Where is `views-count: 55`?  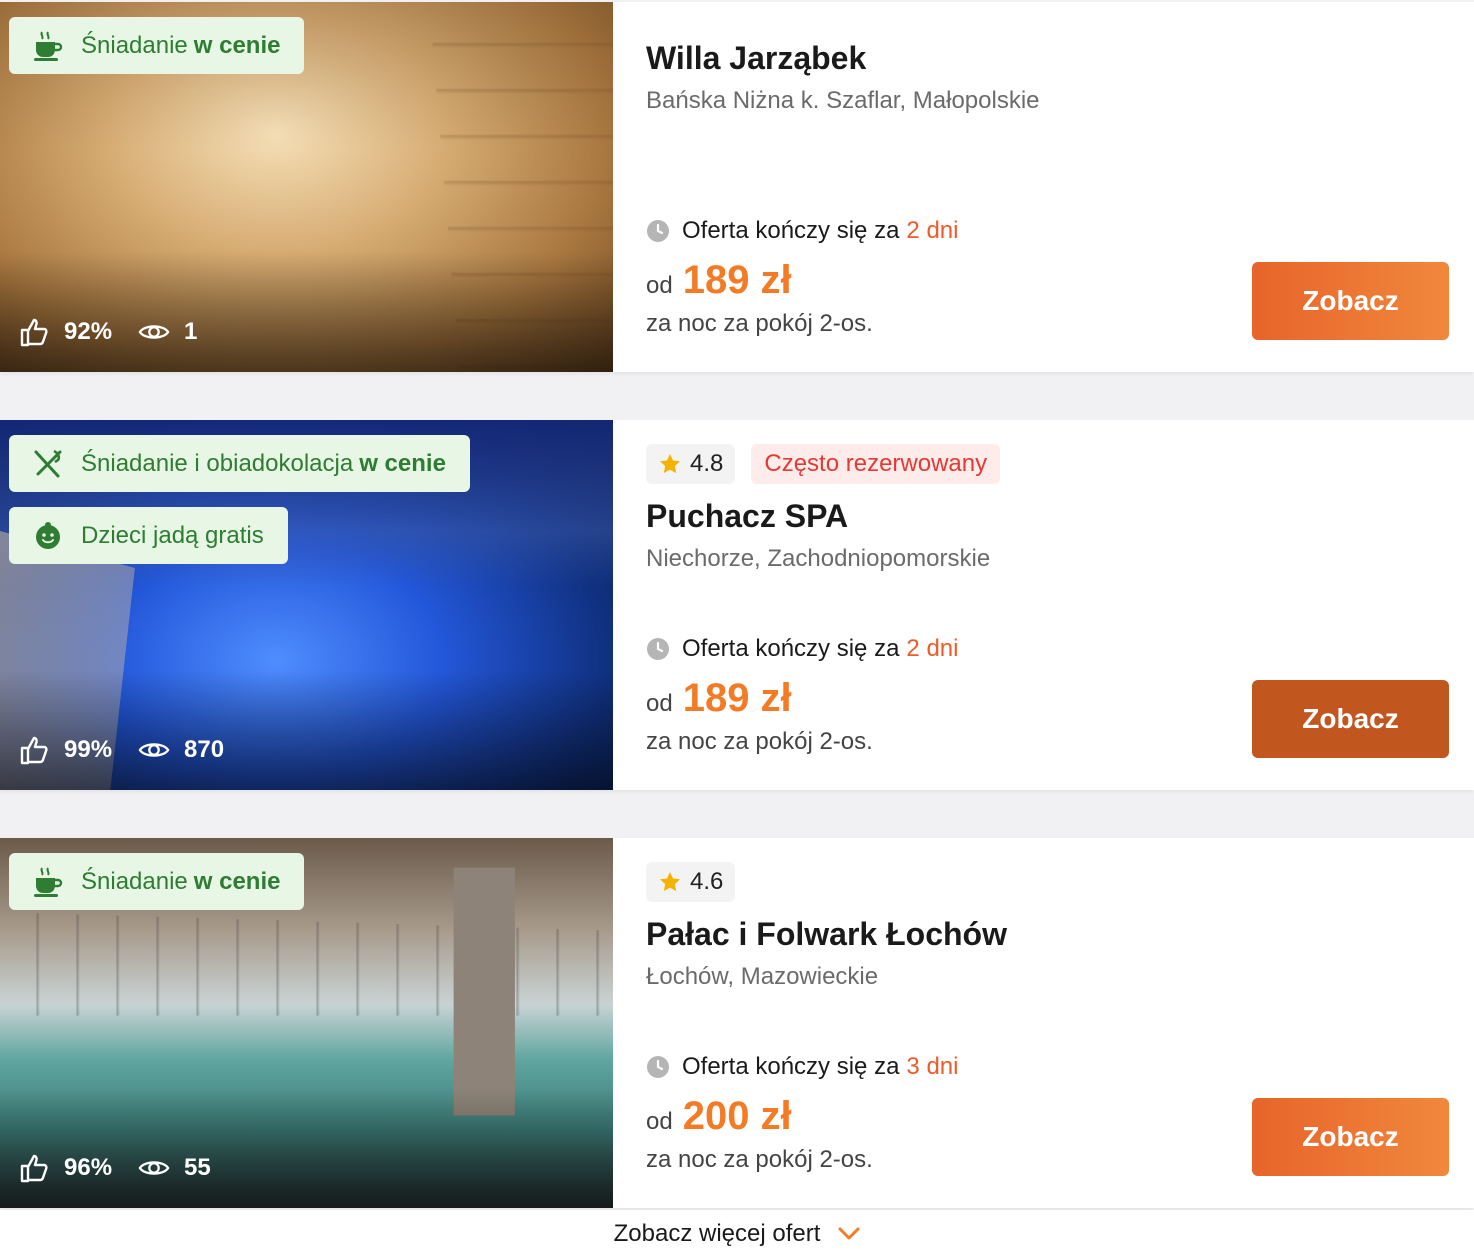
views-count: 55 is located at coordinates (197, 1167).